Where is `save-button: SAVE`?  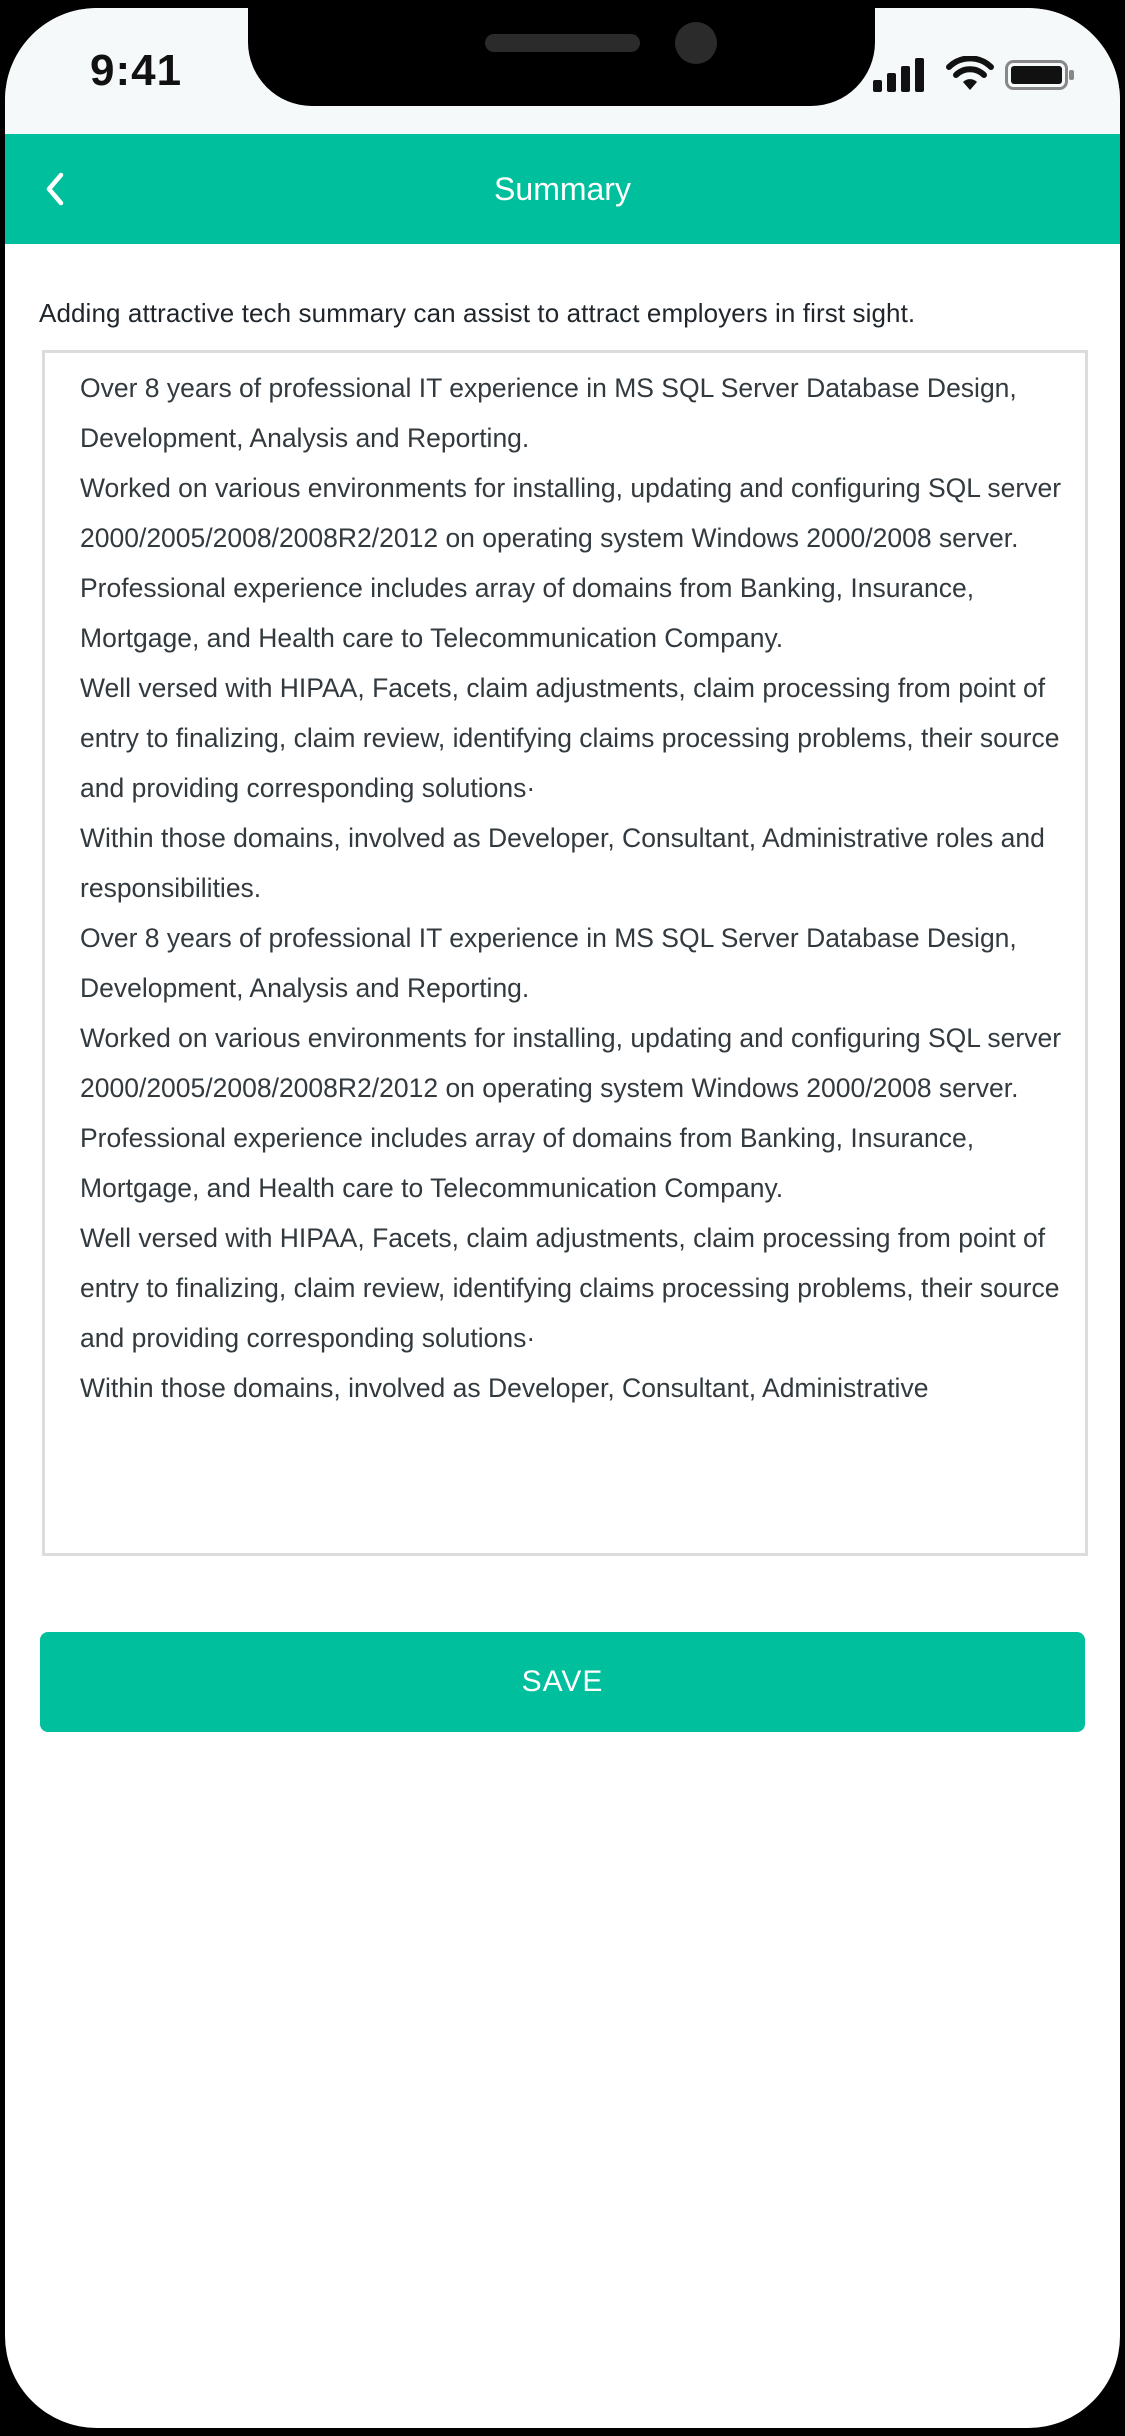 save-button: SAVE is located at coordinates (562, 1682).